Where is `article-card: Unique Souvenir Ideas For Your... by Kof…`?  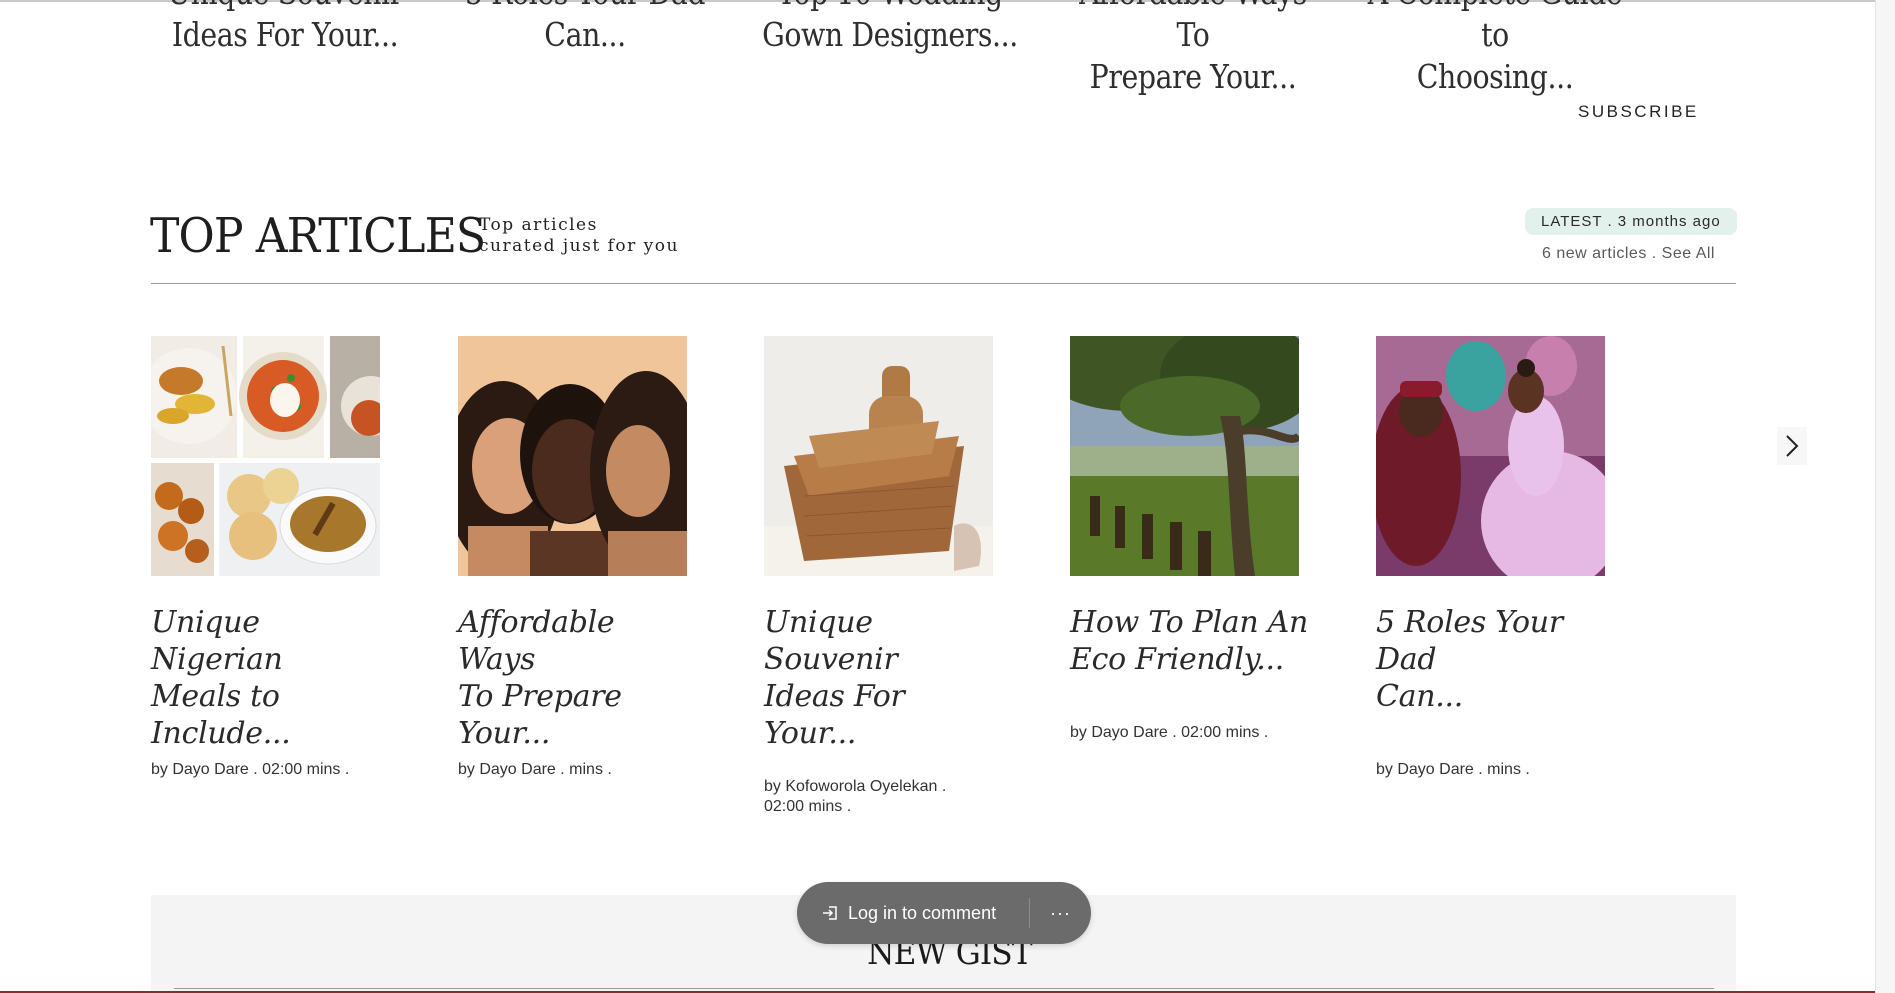
article-card: Unique Souvenir Ideas For Your... by Kof… is located at coordinates (879, 576).